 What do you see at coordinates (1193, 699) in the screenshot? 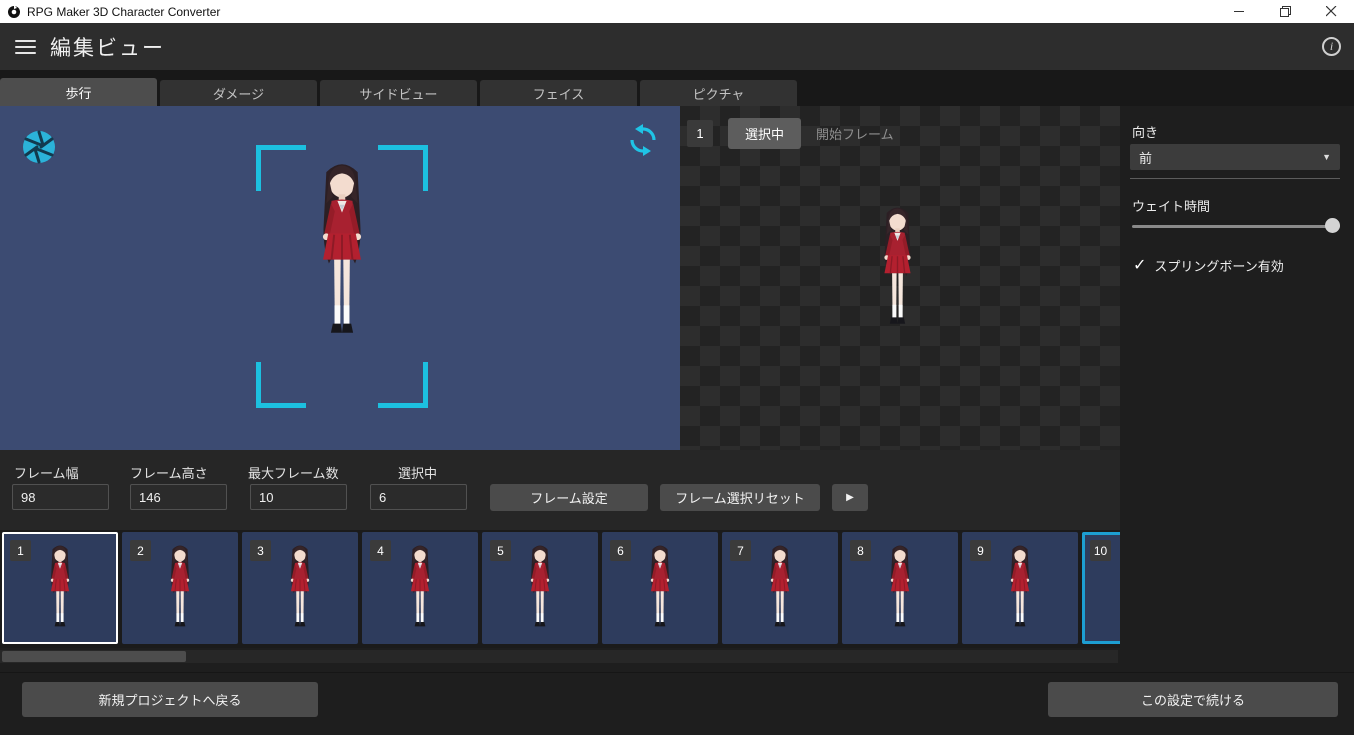
I see `continue-button: この設定で続ける` at bounding box center [1193, 699].